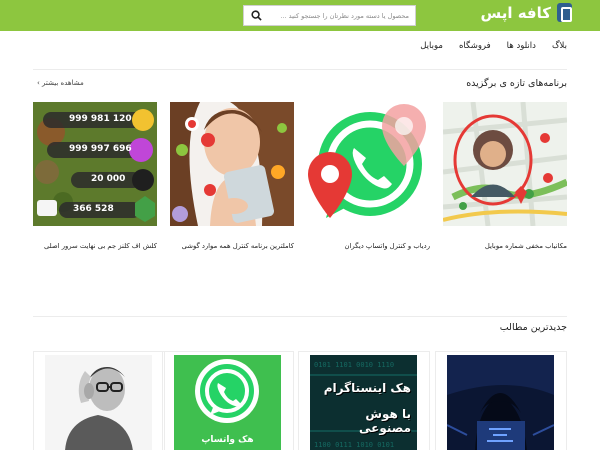  I want to click on svg-text: 0101 1101 0010 1110, so click(354, 365).